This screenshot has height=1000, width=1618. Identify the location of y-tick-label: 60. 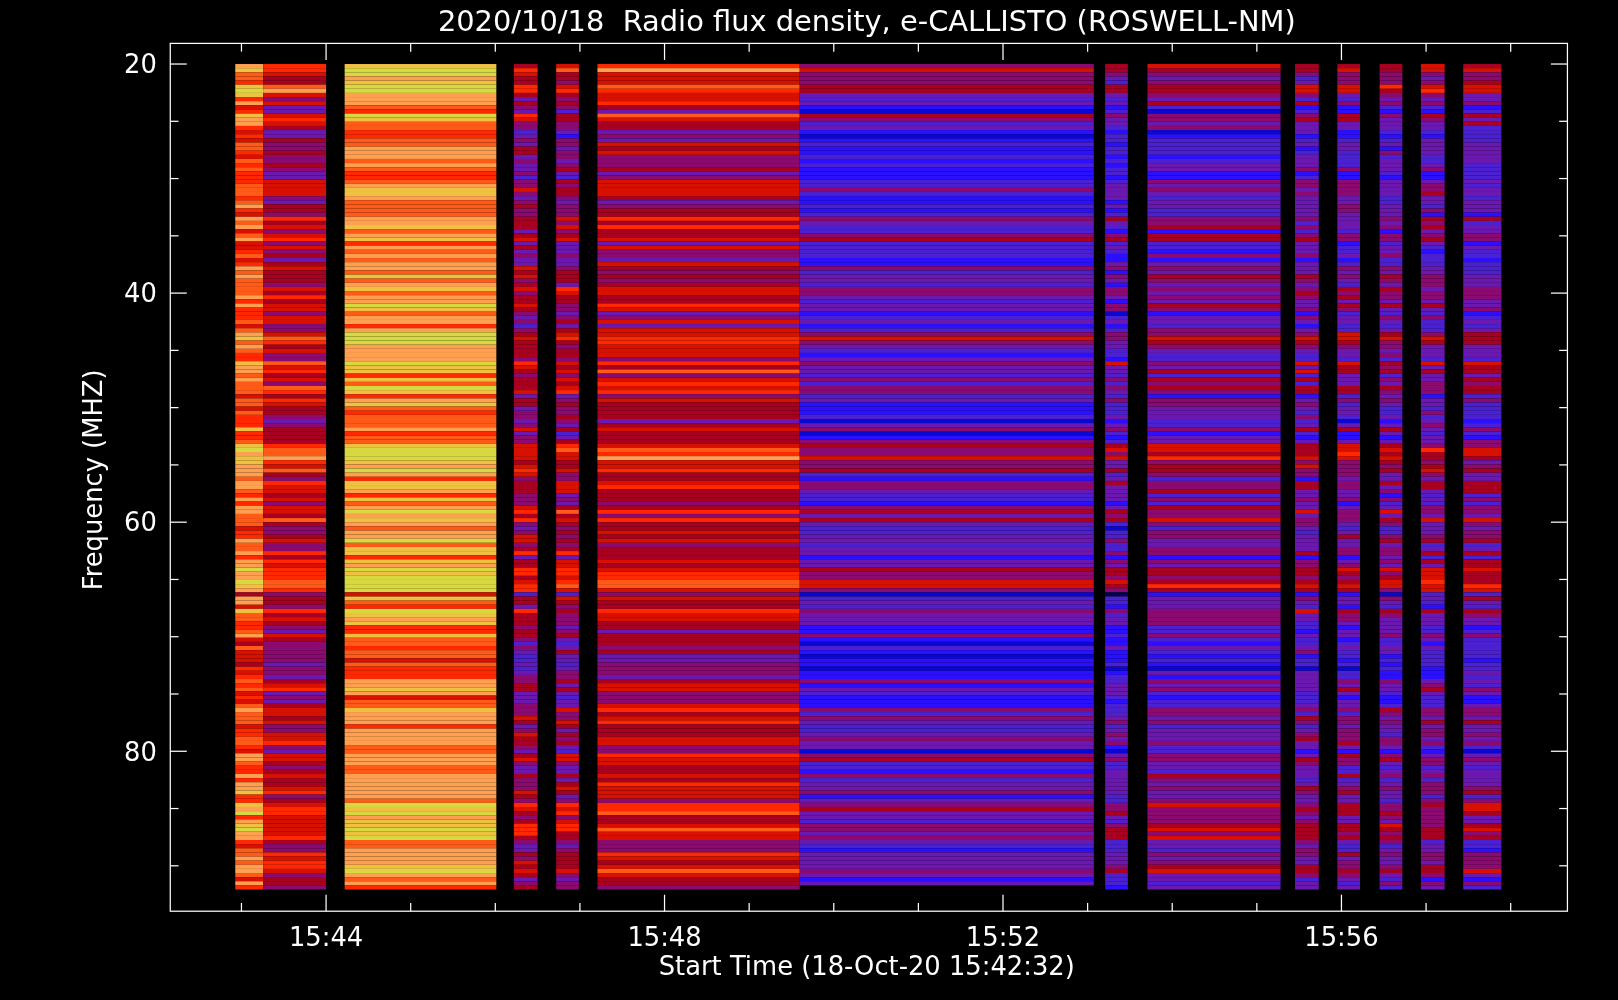
(140, 522).